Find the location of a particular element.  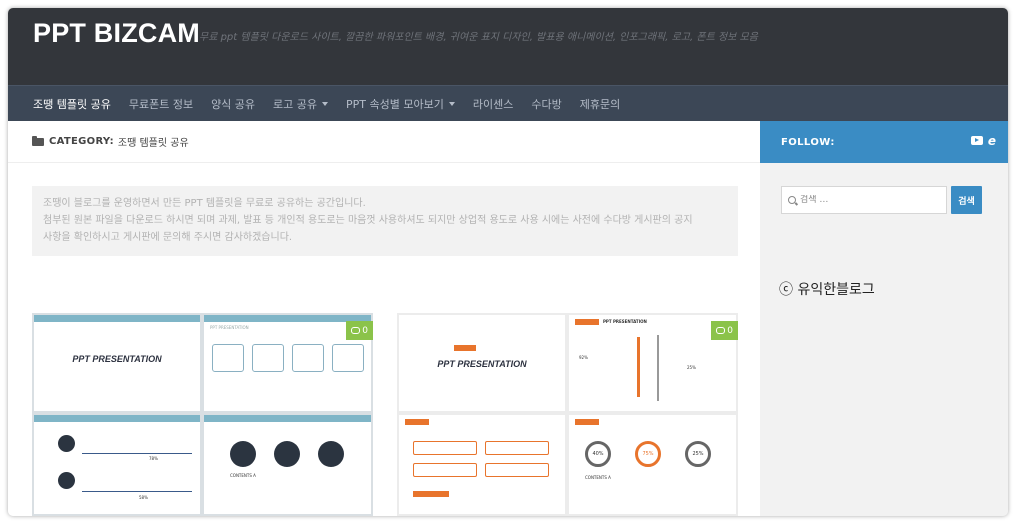

nav-item-label: 라이센스 is located at coordinates (493, 104).